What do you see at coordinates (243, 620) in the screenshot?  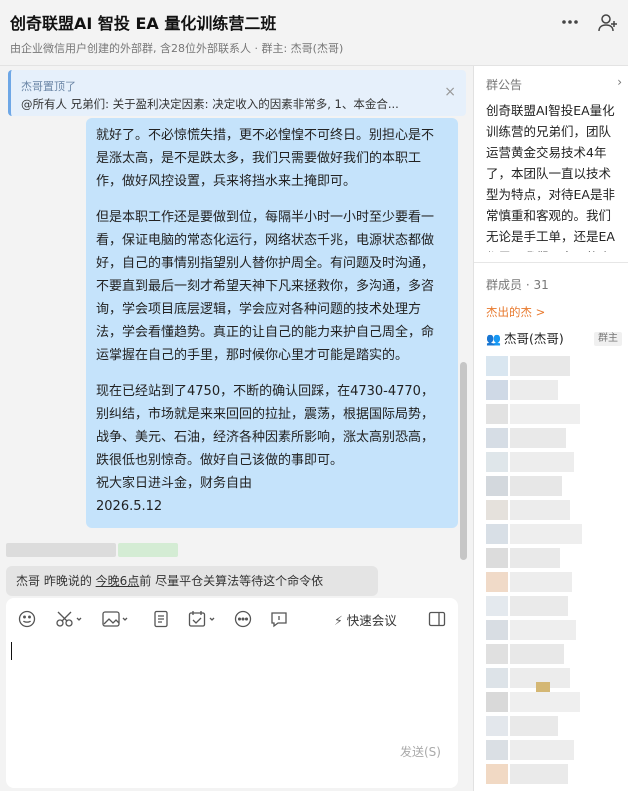 I see `more-circle-icon` at bounding box center [243, 620].